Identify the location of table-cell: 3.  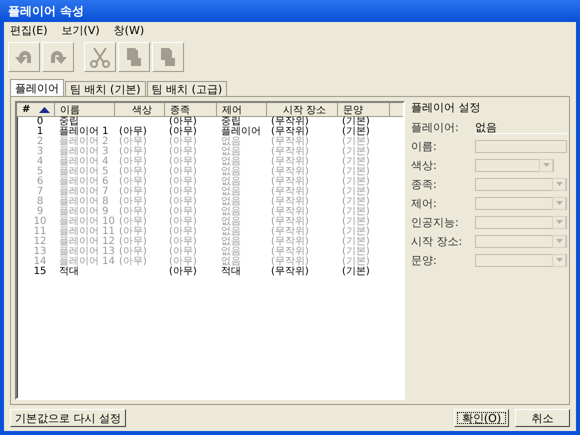
(40, 151).